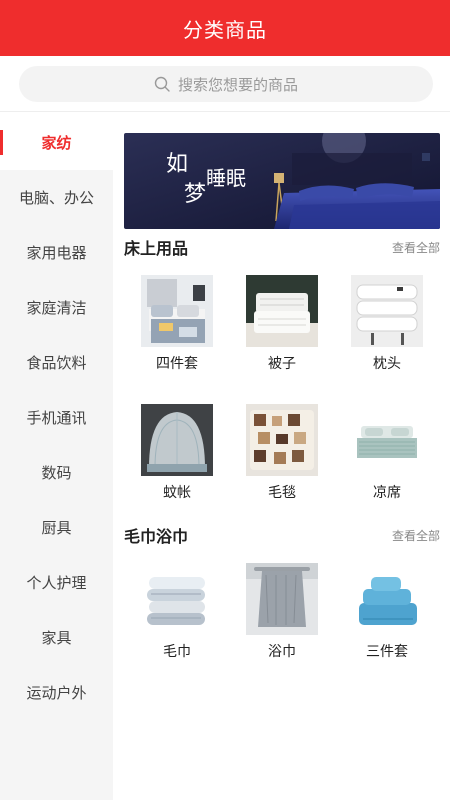 The image size is (450, 800). Describe the element at coordinates (177, 493) in the screenshot. I see `item-label: 蚊帐` at that location.